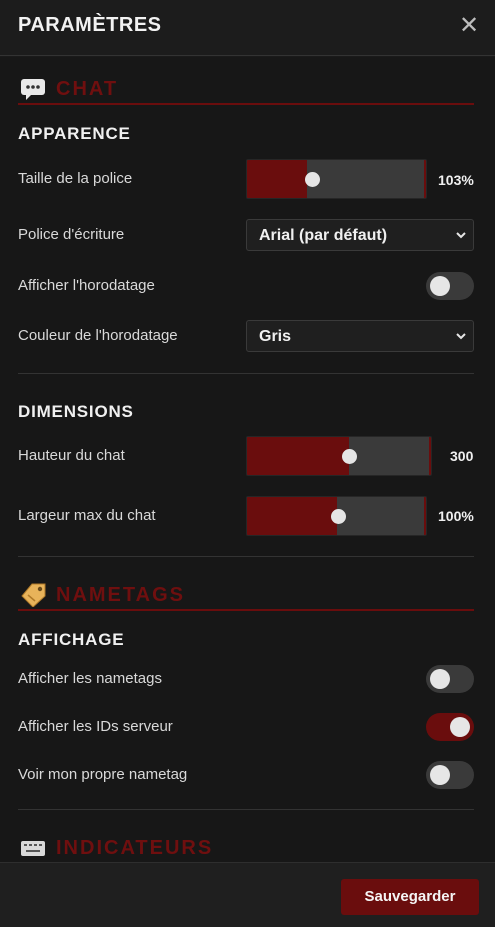  Describe the element at coordinates (90, 678) in the screenshot. I see `show-nametags-label: Afficher les nametags` at that location.